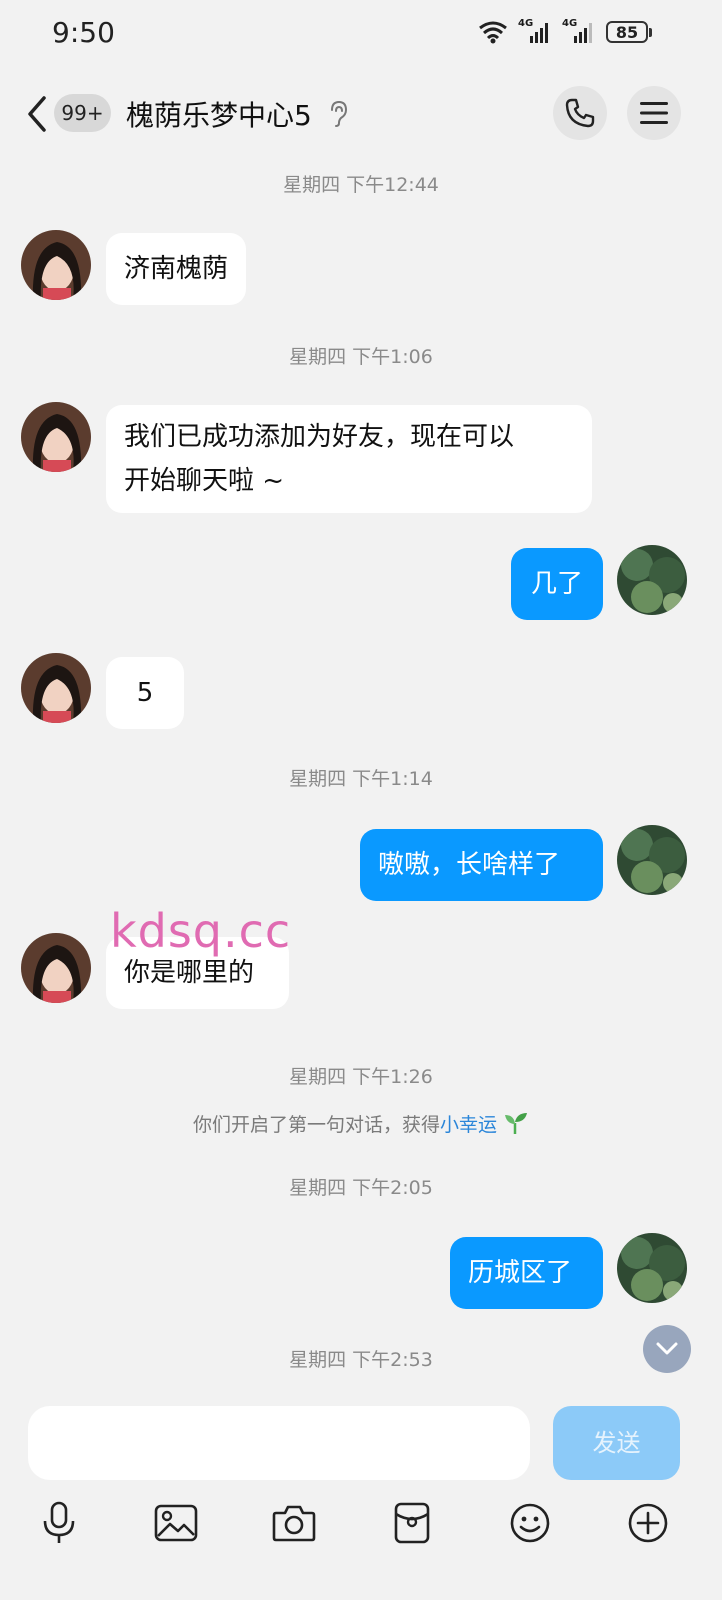  I want to click on system-note: 你们开启了第一句对话，获得小幸运, so click(361, 1123).